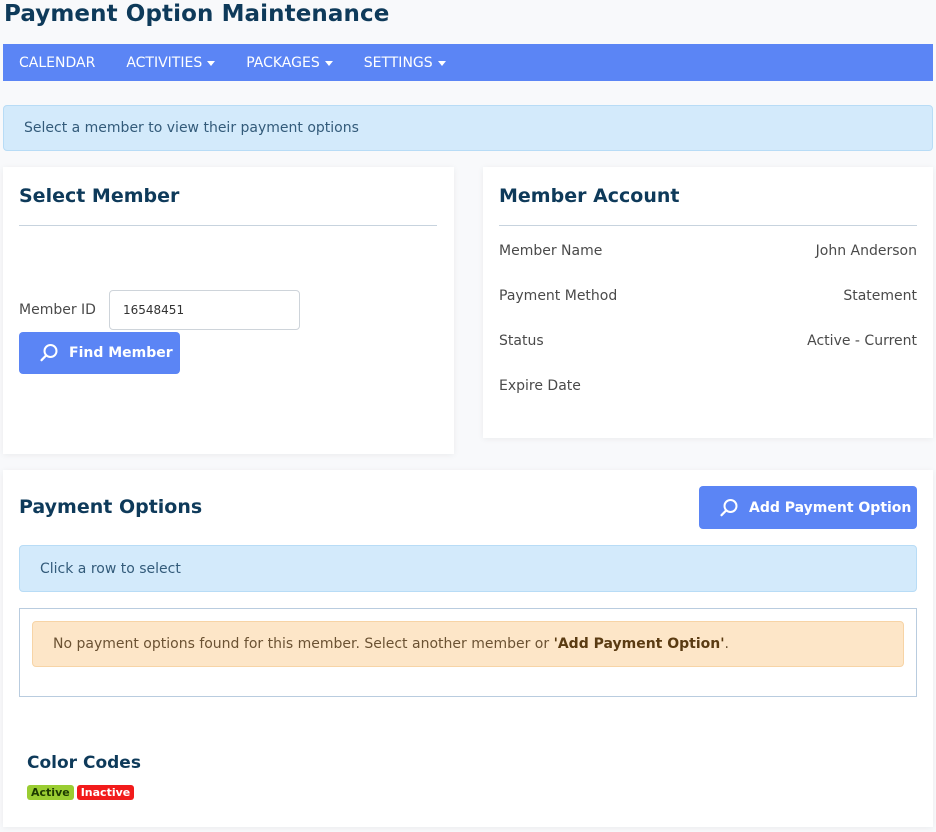 The width and height of the screenshot is (936, 832). I want to click on select-row-alert-text: Click a row to select, so click(110, 568).